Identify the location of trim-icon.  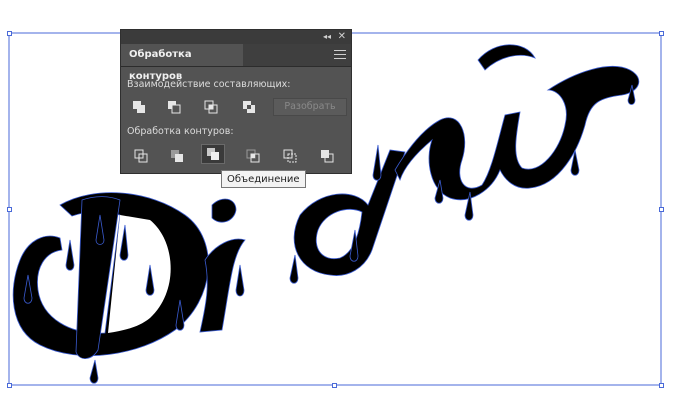
(177, 156).